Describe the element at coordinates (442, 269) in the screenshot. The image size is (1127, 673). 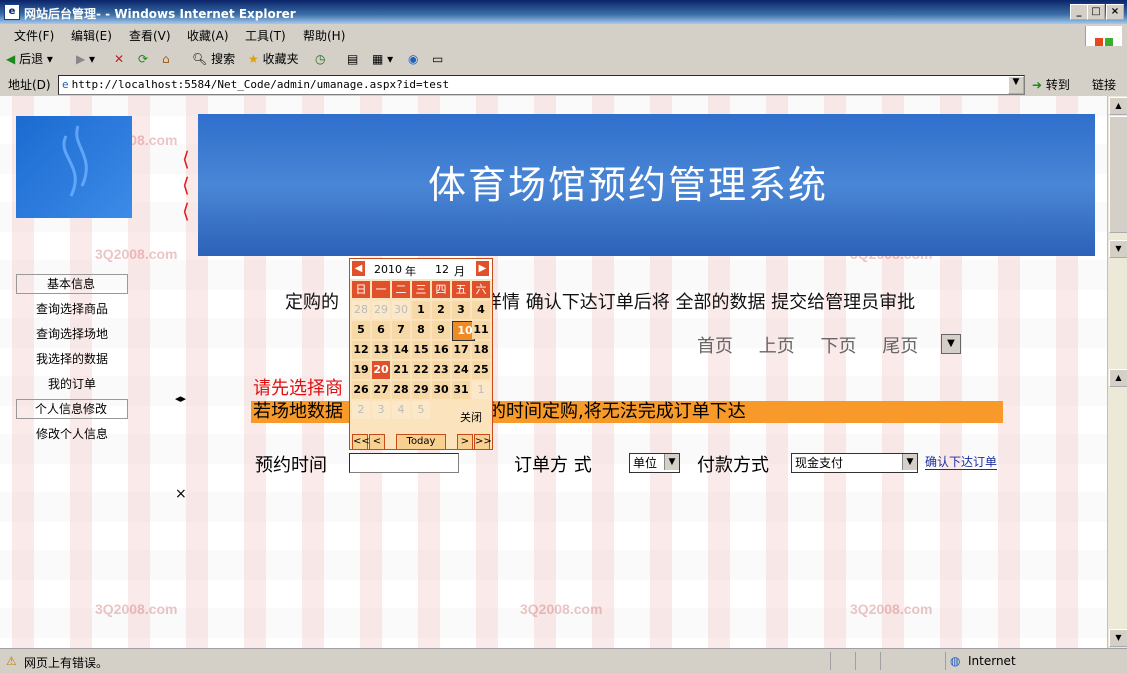
I see `calendar-month: 12` at that location.